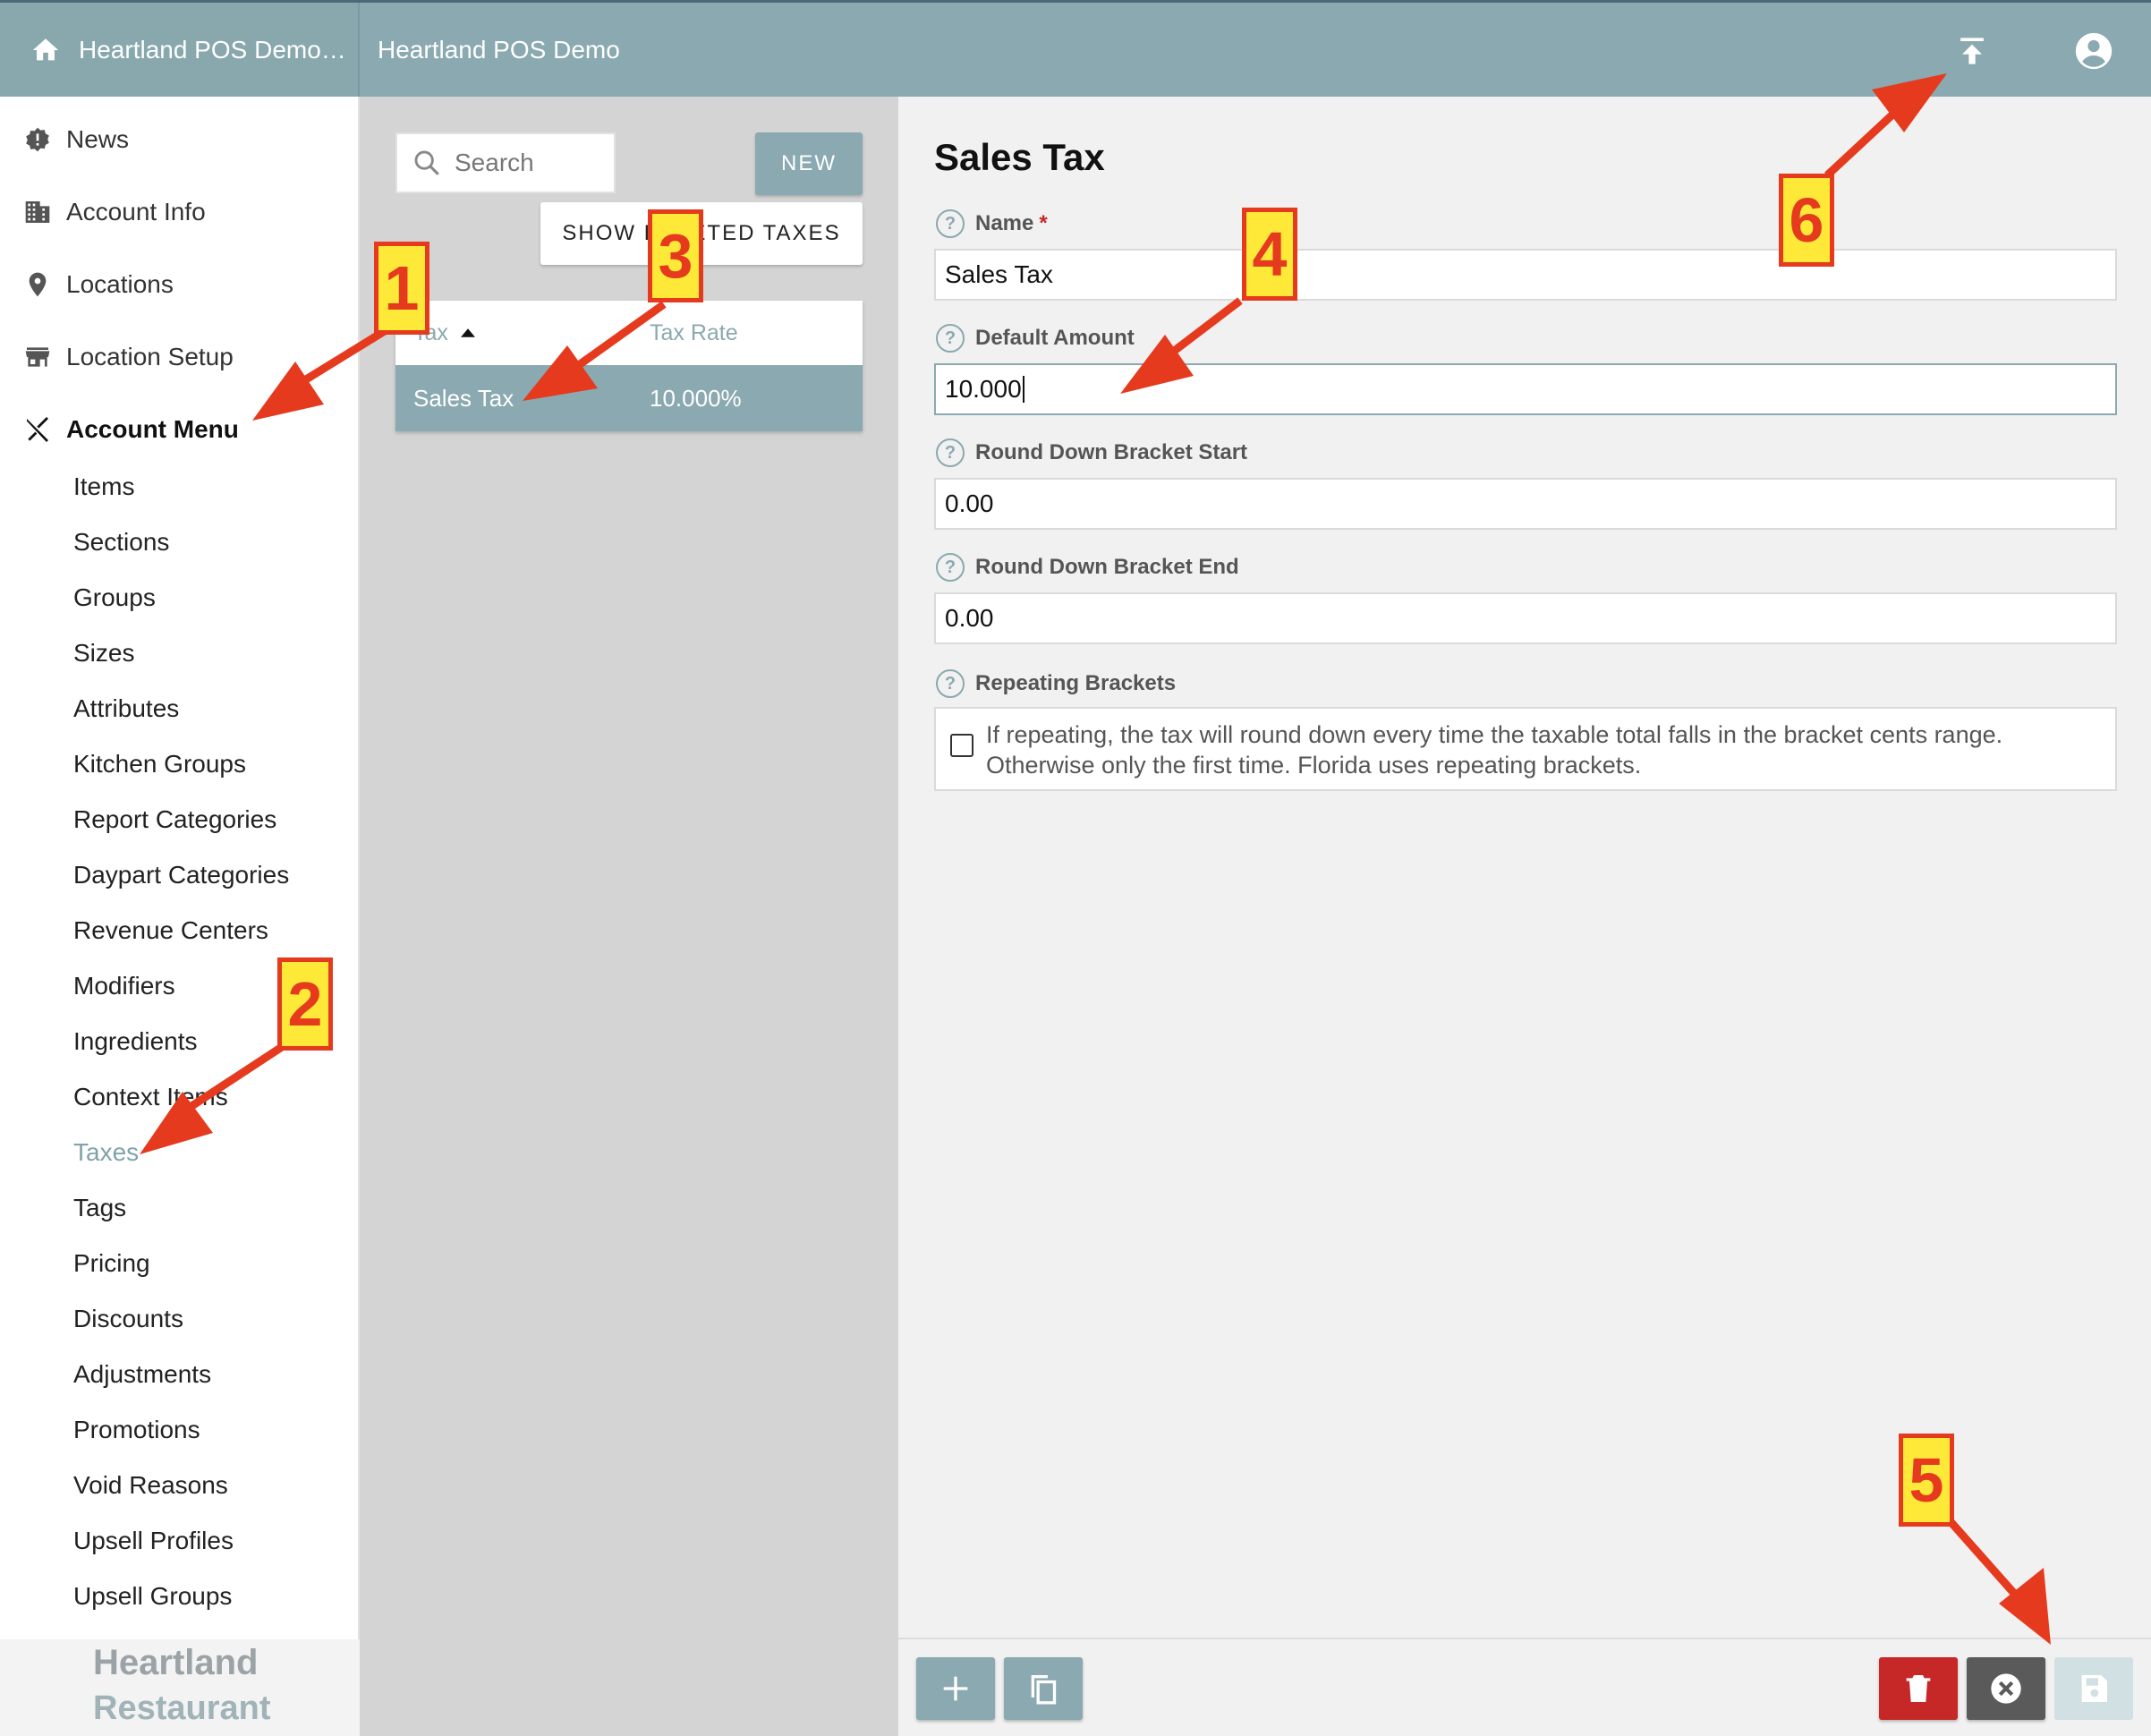 The height and width of the screenshot is (1736, 2151). I want to click on sidebar-item-adjustments: Adjustments, so click(142, 1374).